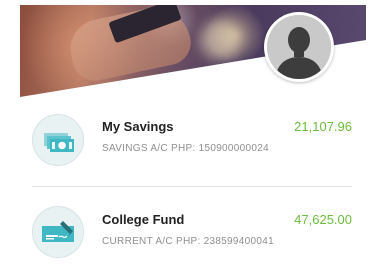  I want to click on check-cheque-icon, so click(58, 231).